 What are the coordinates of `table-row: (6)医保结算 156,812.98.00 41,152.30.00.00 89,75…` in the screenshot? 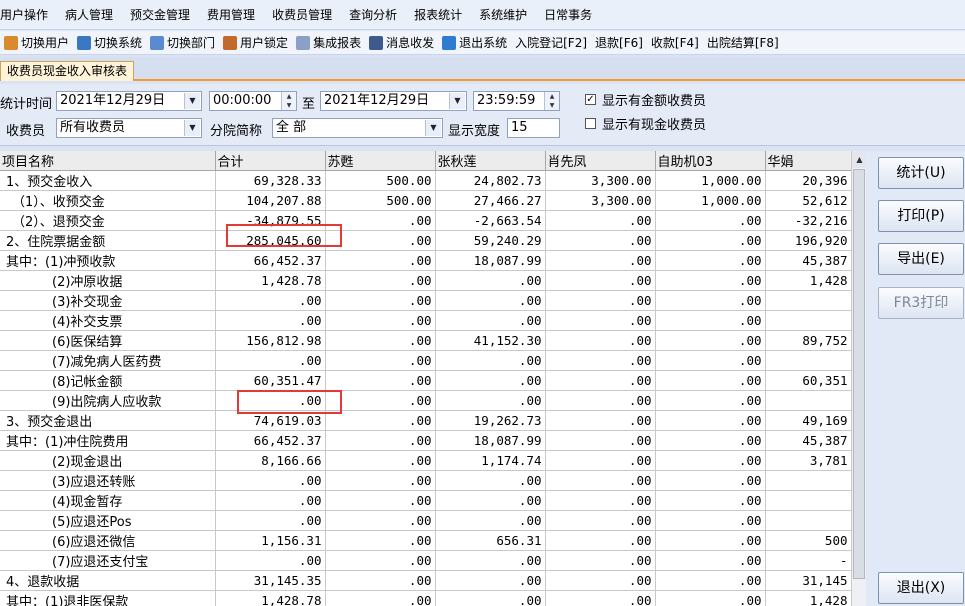 It's located at (426, 340).